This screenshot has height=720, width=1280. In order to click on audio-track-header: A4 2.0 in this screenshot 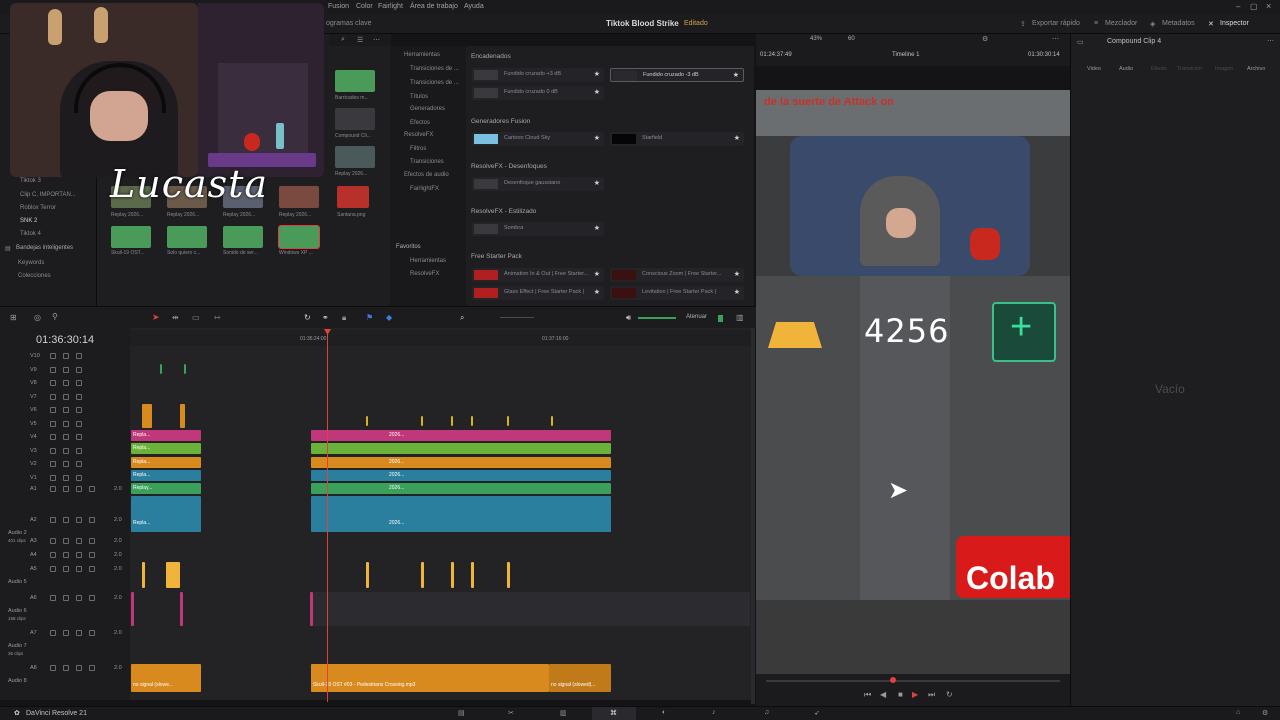, I will do `click(65, 556)`.